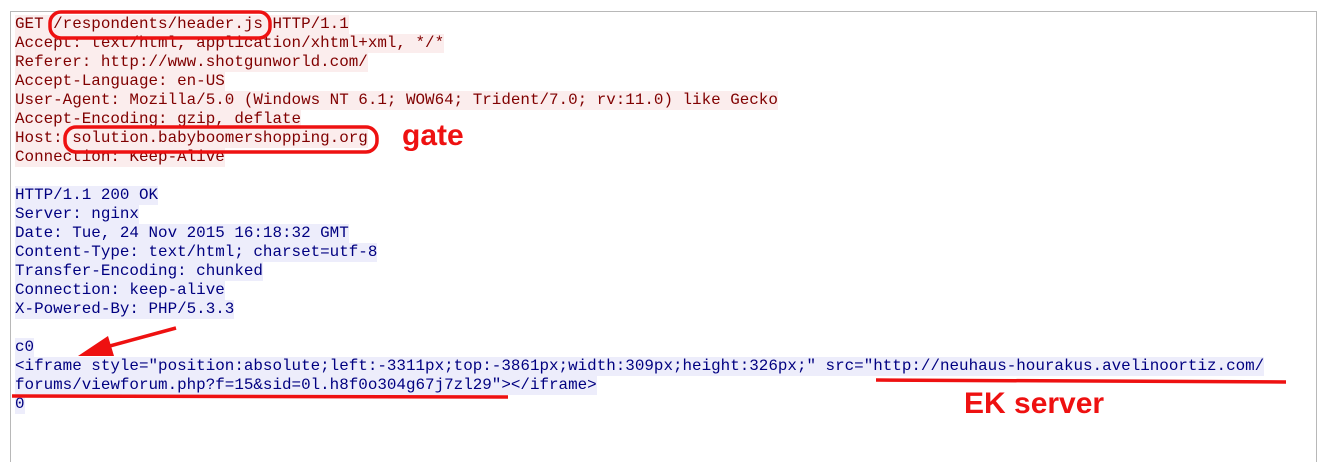 The image size is (1327, 462). What do you see at coordinates (25, 347) in the screenshot?
I see `chunk-size-line: c0` at bounding box center [25, 347].